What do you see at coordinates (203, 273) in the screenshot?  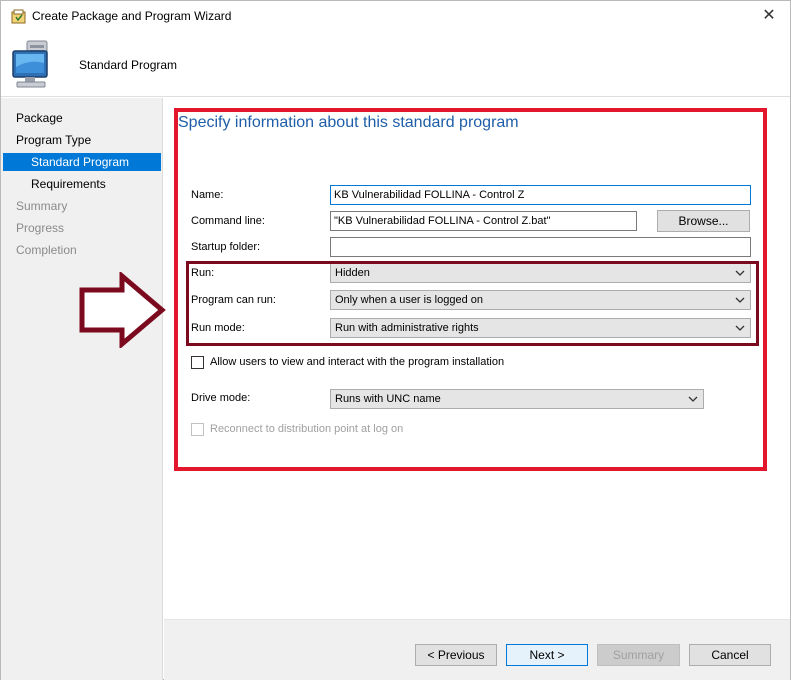 I see `run-label: Run:` at bounding box center [203, 273].